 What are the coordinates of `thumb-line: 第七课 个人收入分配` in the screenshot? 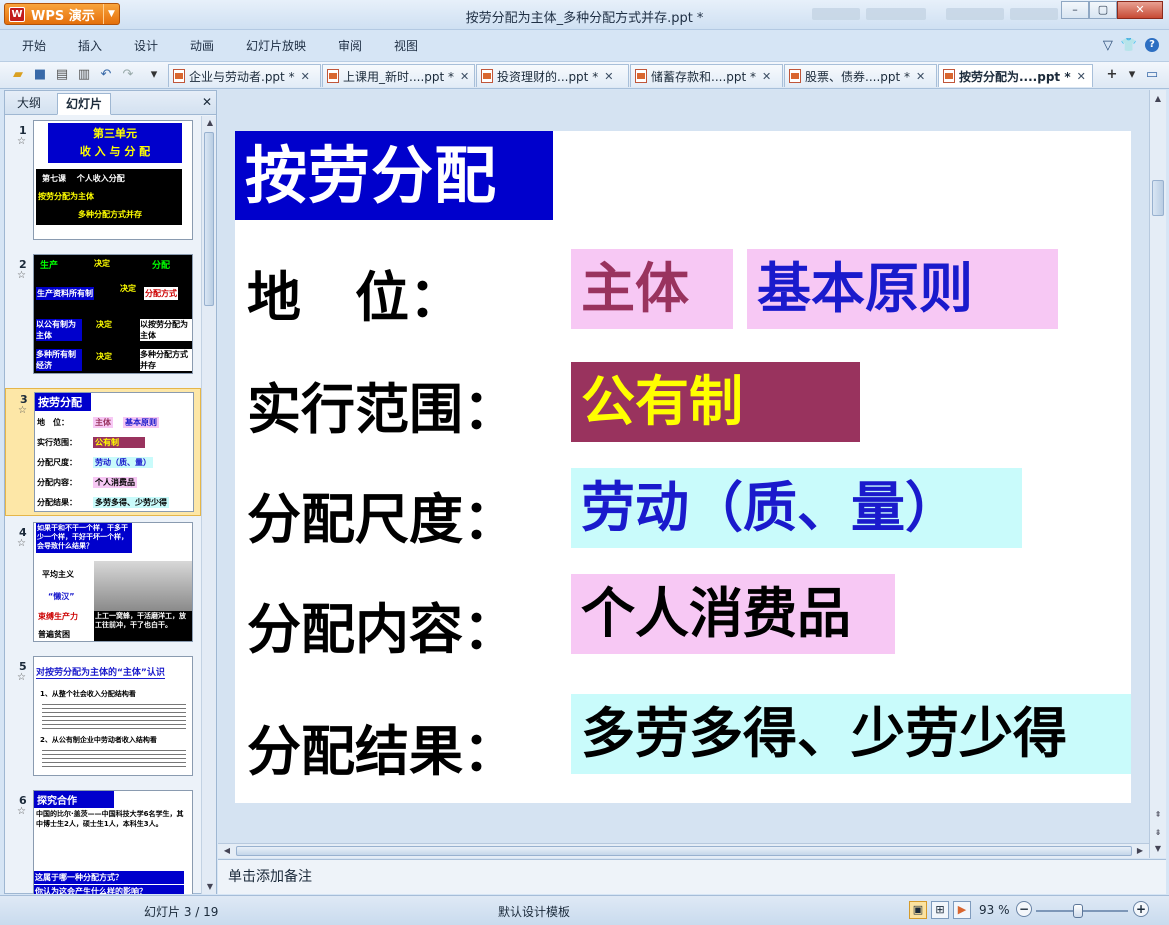 It's located at (83, 178).